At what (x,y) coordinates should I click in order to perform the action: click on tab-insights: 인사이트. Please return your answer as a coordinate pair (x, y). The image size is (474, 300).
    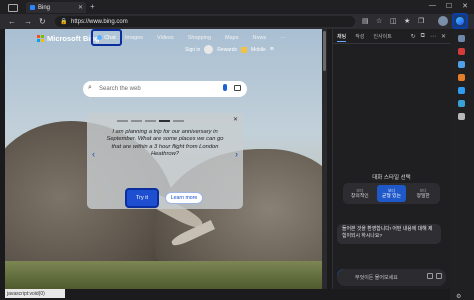
    Looking at the image, I should click on (382, 37).